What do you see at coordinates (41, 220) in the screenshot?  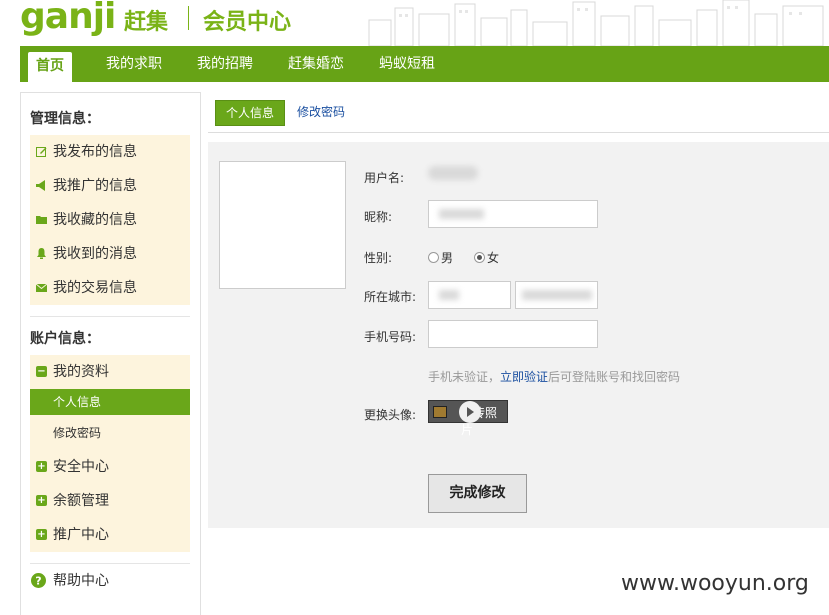 I see `folder-icon` at bounding box center [41, 220].